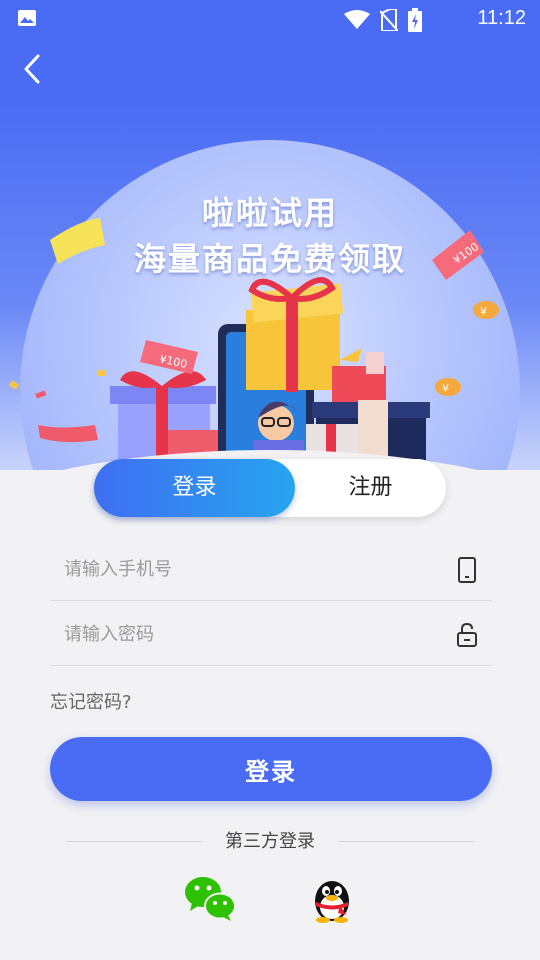  Describe the element at coordinates (33, 69) in the screenshot. I see `back-chevron-icon` at that location.